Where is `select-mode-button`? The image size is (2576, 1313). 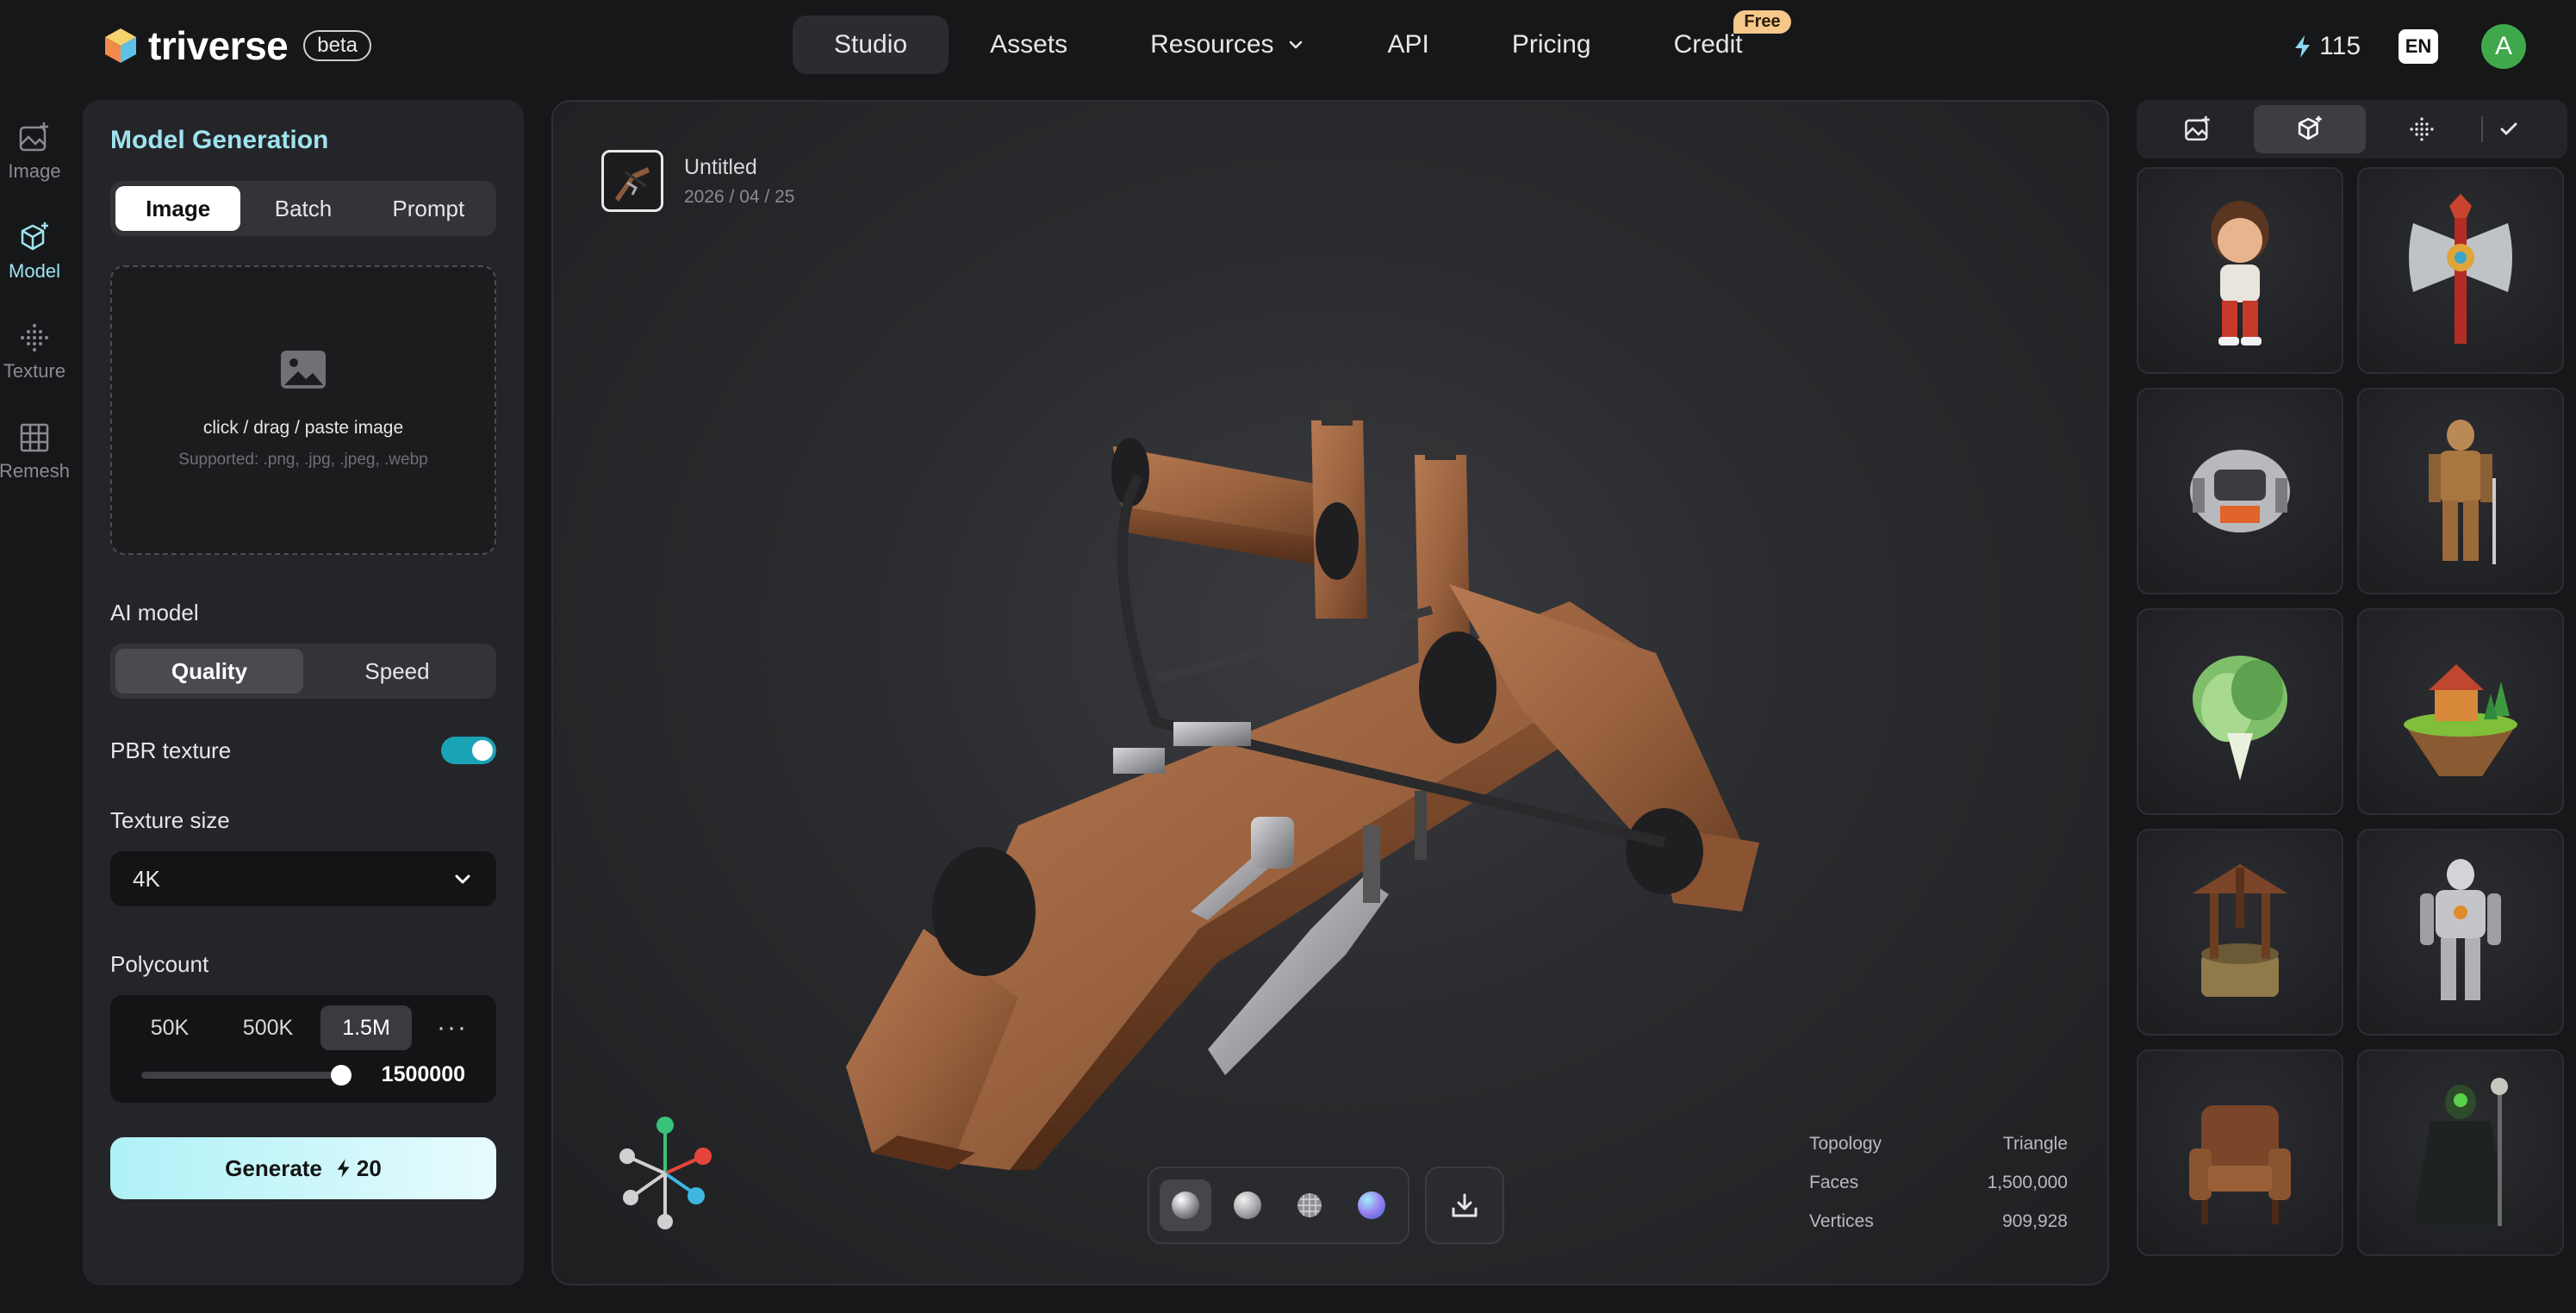 select-mode-button is located at coordinates (2509, 129).